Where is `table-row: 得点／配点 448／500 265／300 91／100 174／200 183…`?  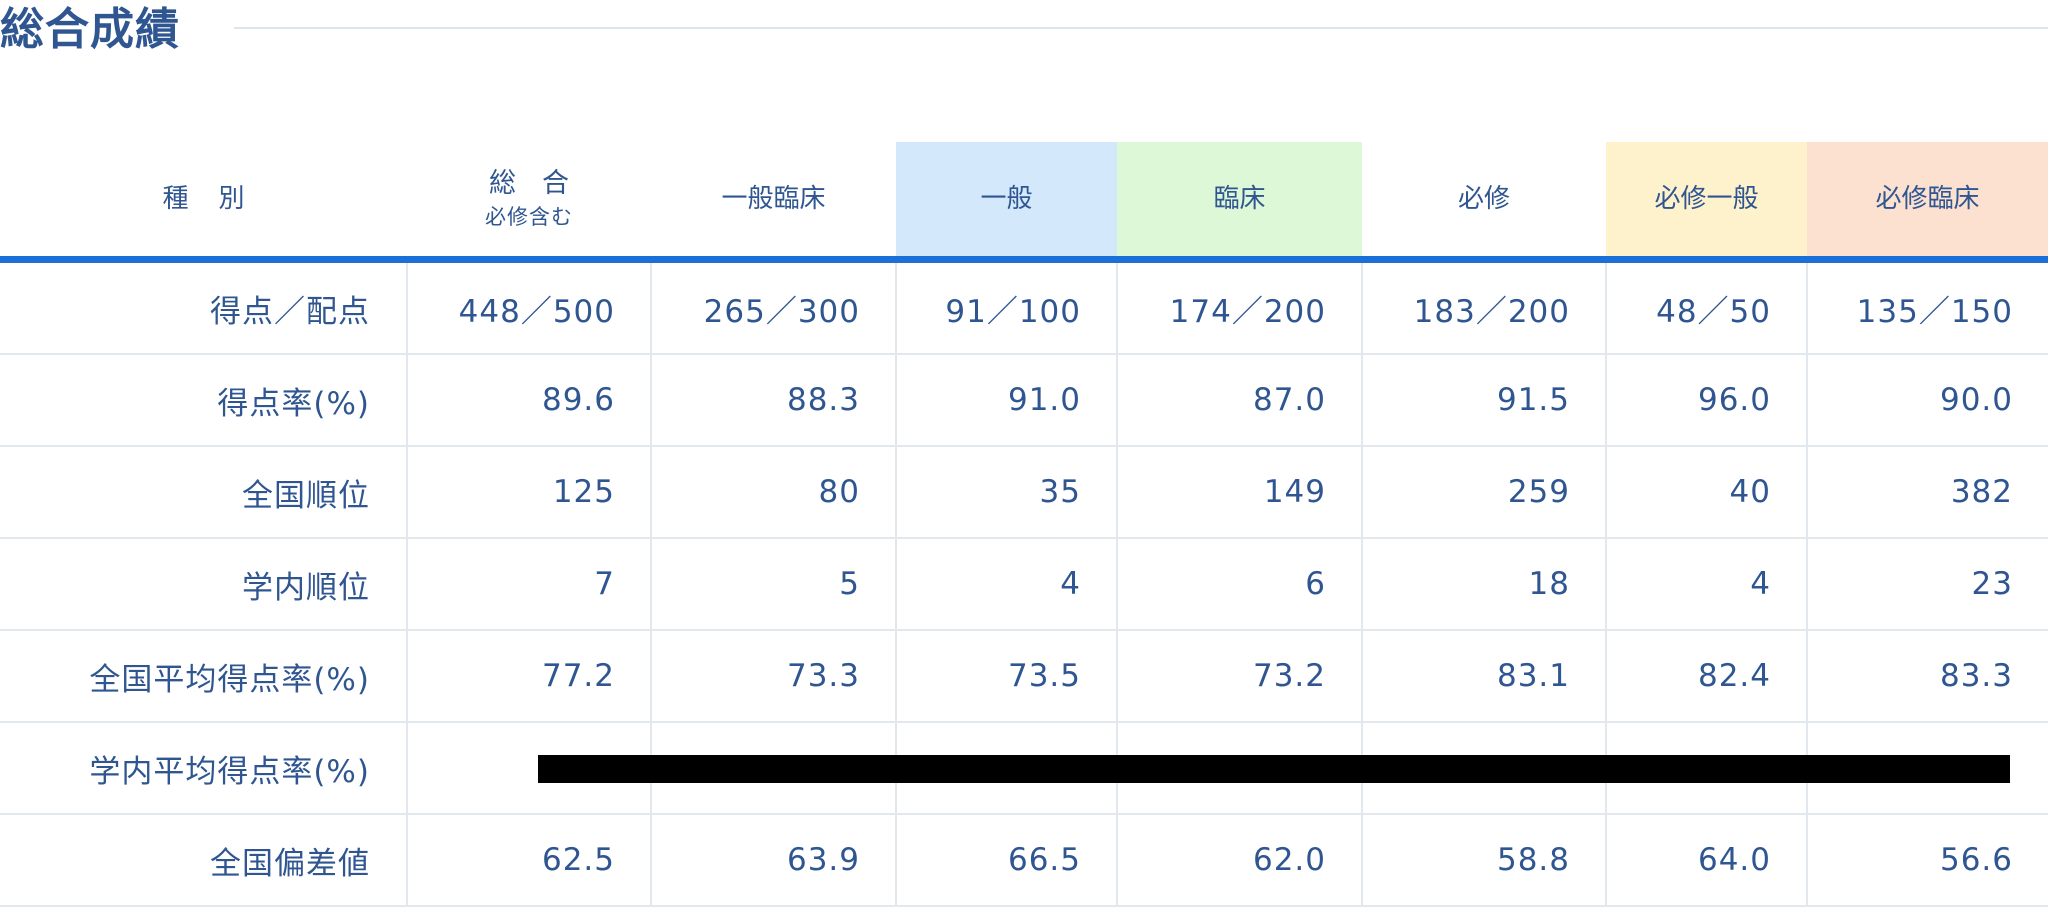 table-row: 得点／配点 448／500 265／300 91／100 174／200 183… is located at coordinates (1024, 307).